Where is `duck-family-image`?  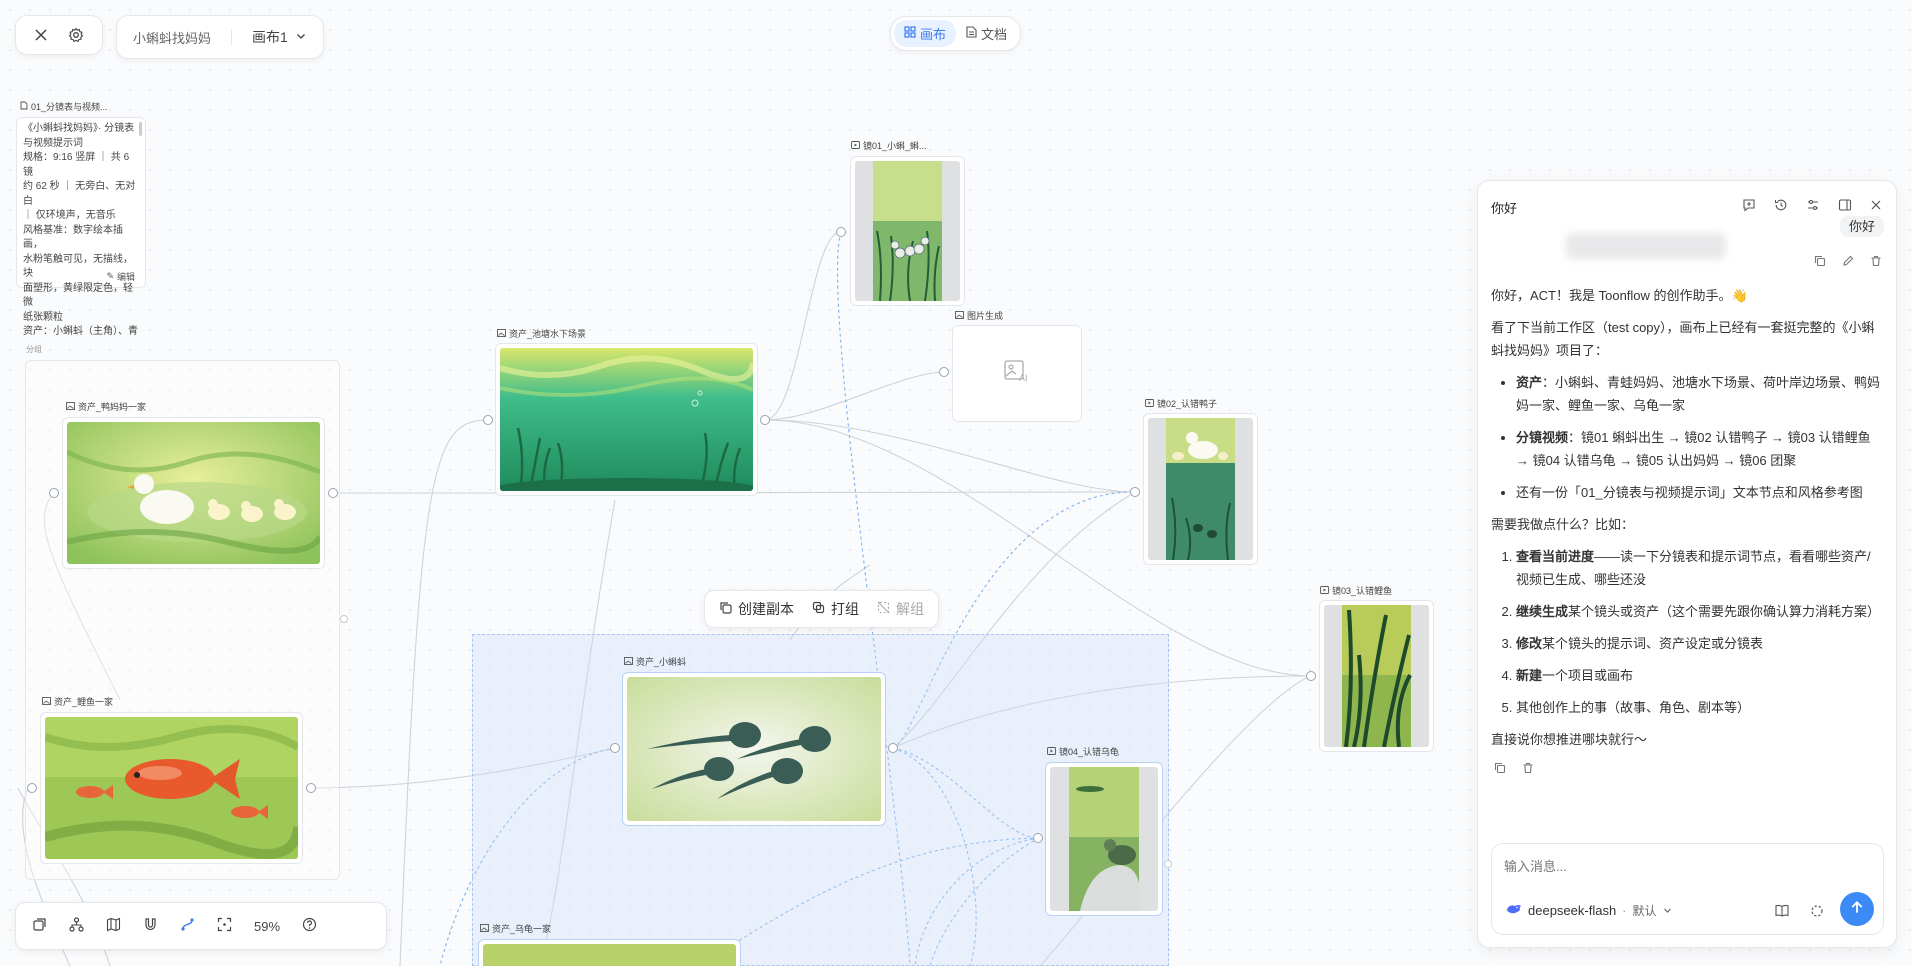 duck-family-image is located at coordinates (194, 493).